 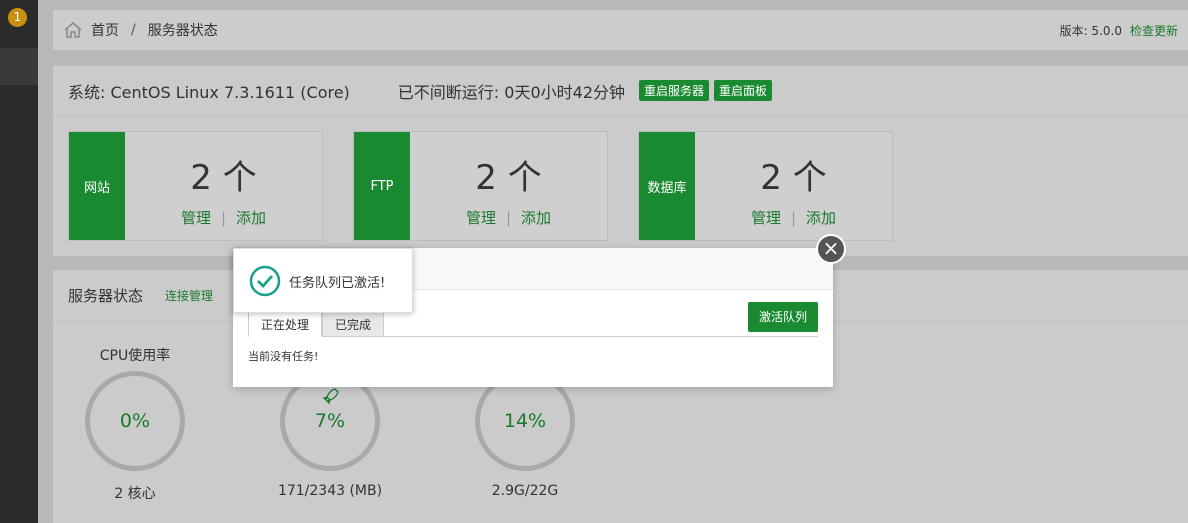 What do you see at coordinates (525, 491) in the screenshot?
I see `gauge-caption: 2.9G/22G` at bounding box center [525, 491].